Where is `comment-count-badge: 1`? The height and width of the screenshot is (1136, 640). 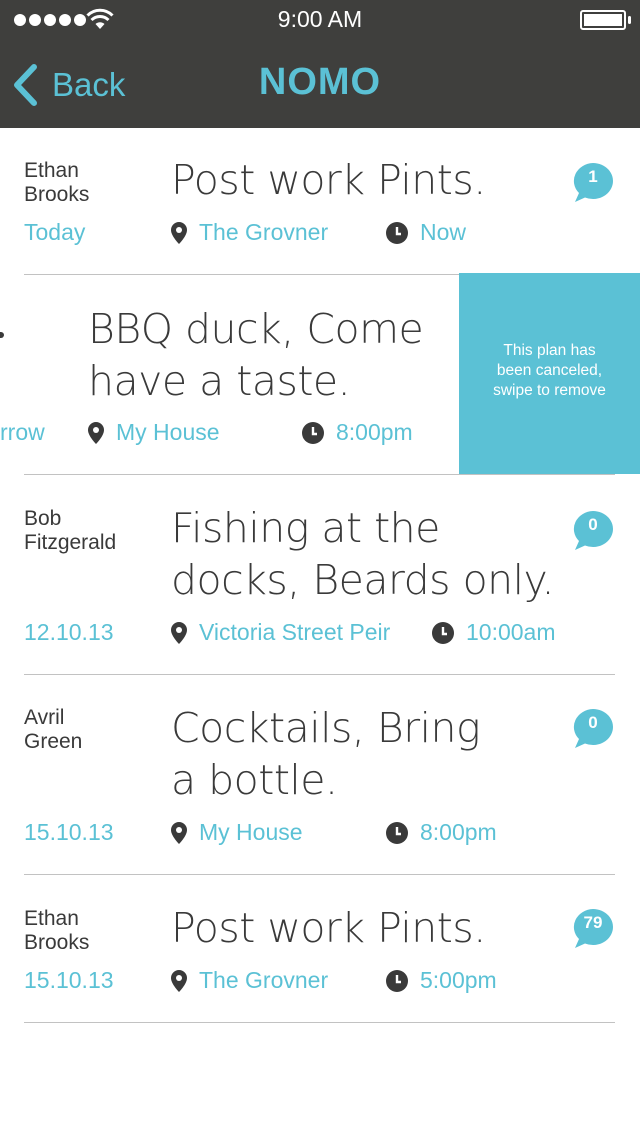 comment-count-badge: 1 is located at coordinates (593, 183).